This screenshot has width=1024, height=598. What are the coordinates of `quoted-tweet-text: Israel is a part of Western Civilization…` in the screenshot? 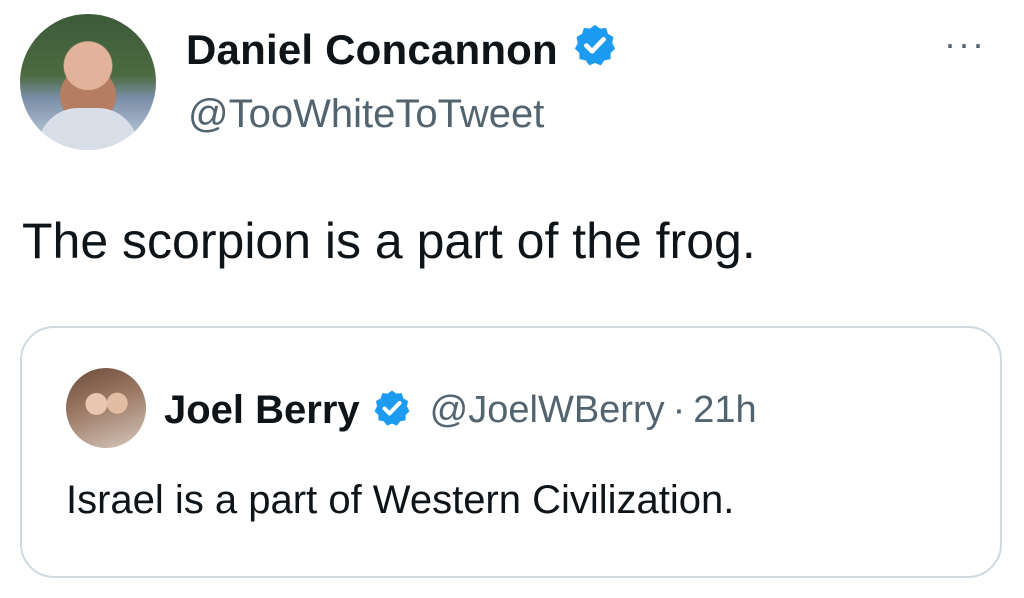 It's located at (400, 500).